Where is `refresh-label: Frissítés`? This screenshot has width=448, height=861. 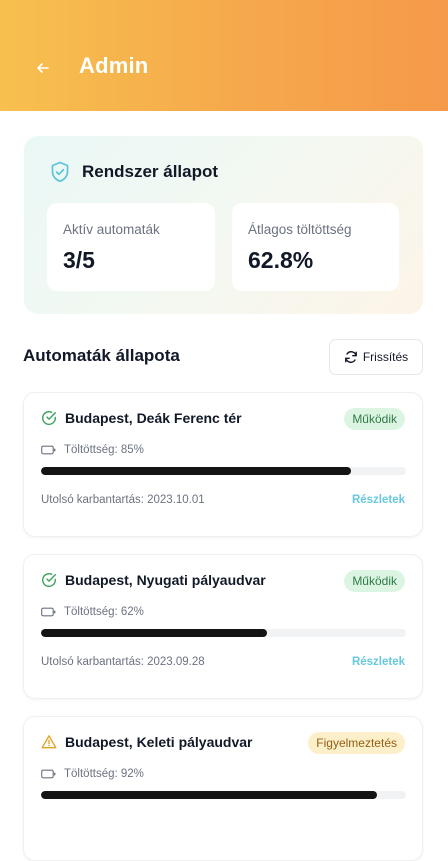 refresh-label: Frissítés is located at coordinates (385, 357).